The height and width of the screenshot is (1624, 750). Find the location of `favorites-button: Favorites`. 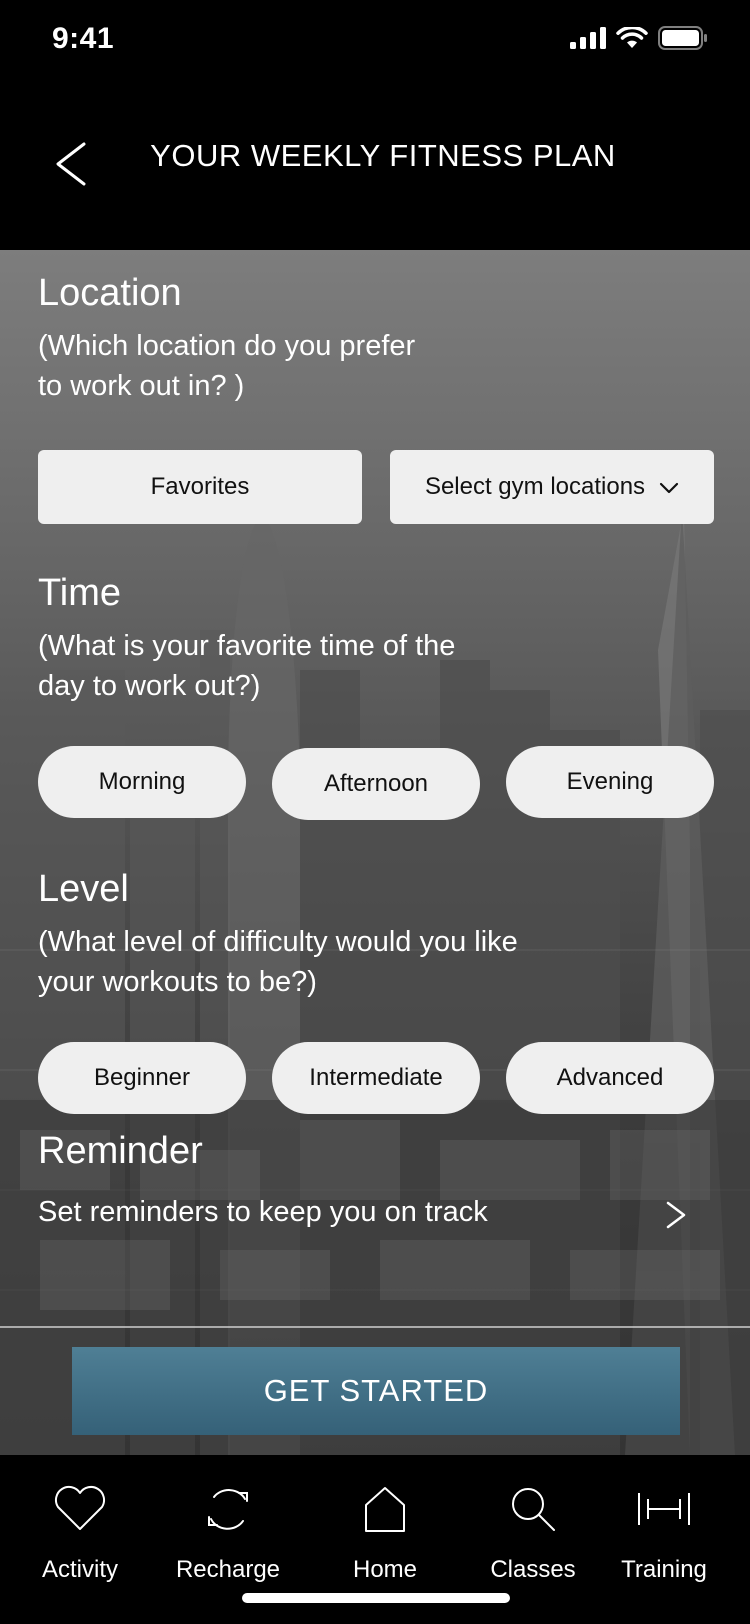

favorites-button: Favorites is located at coordinates (200, 487).